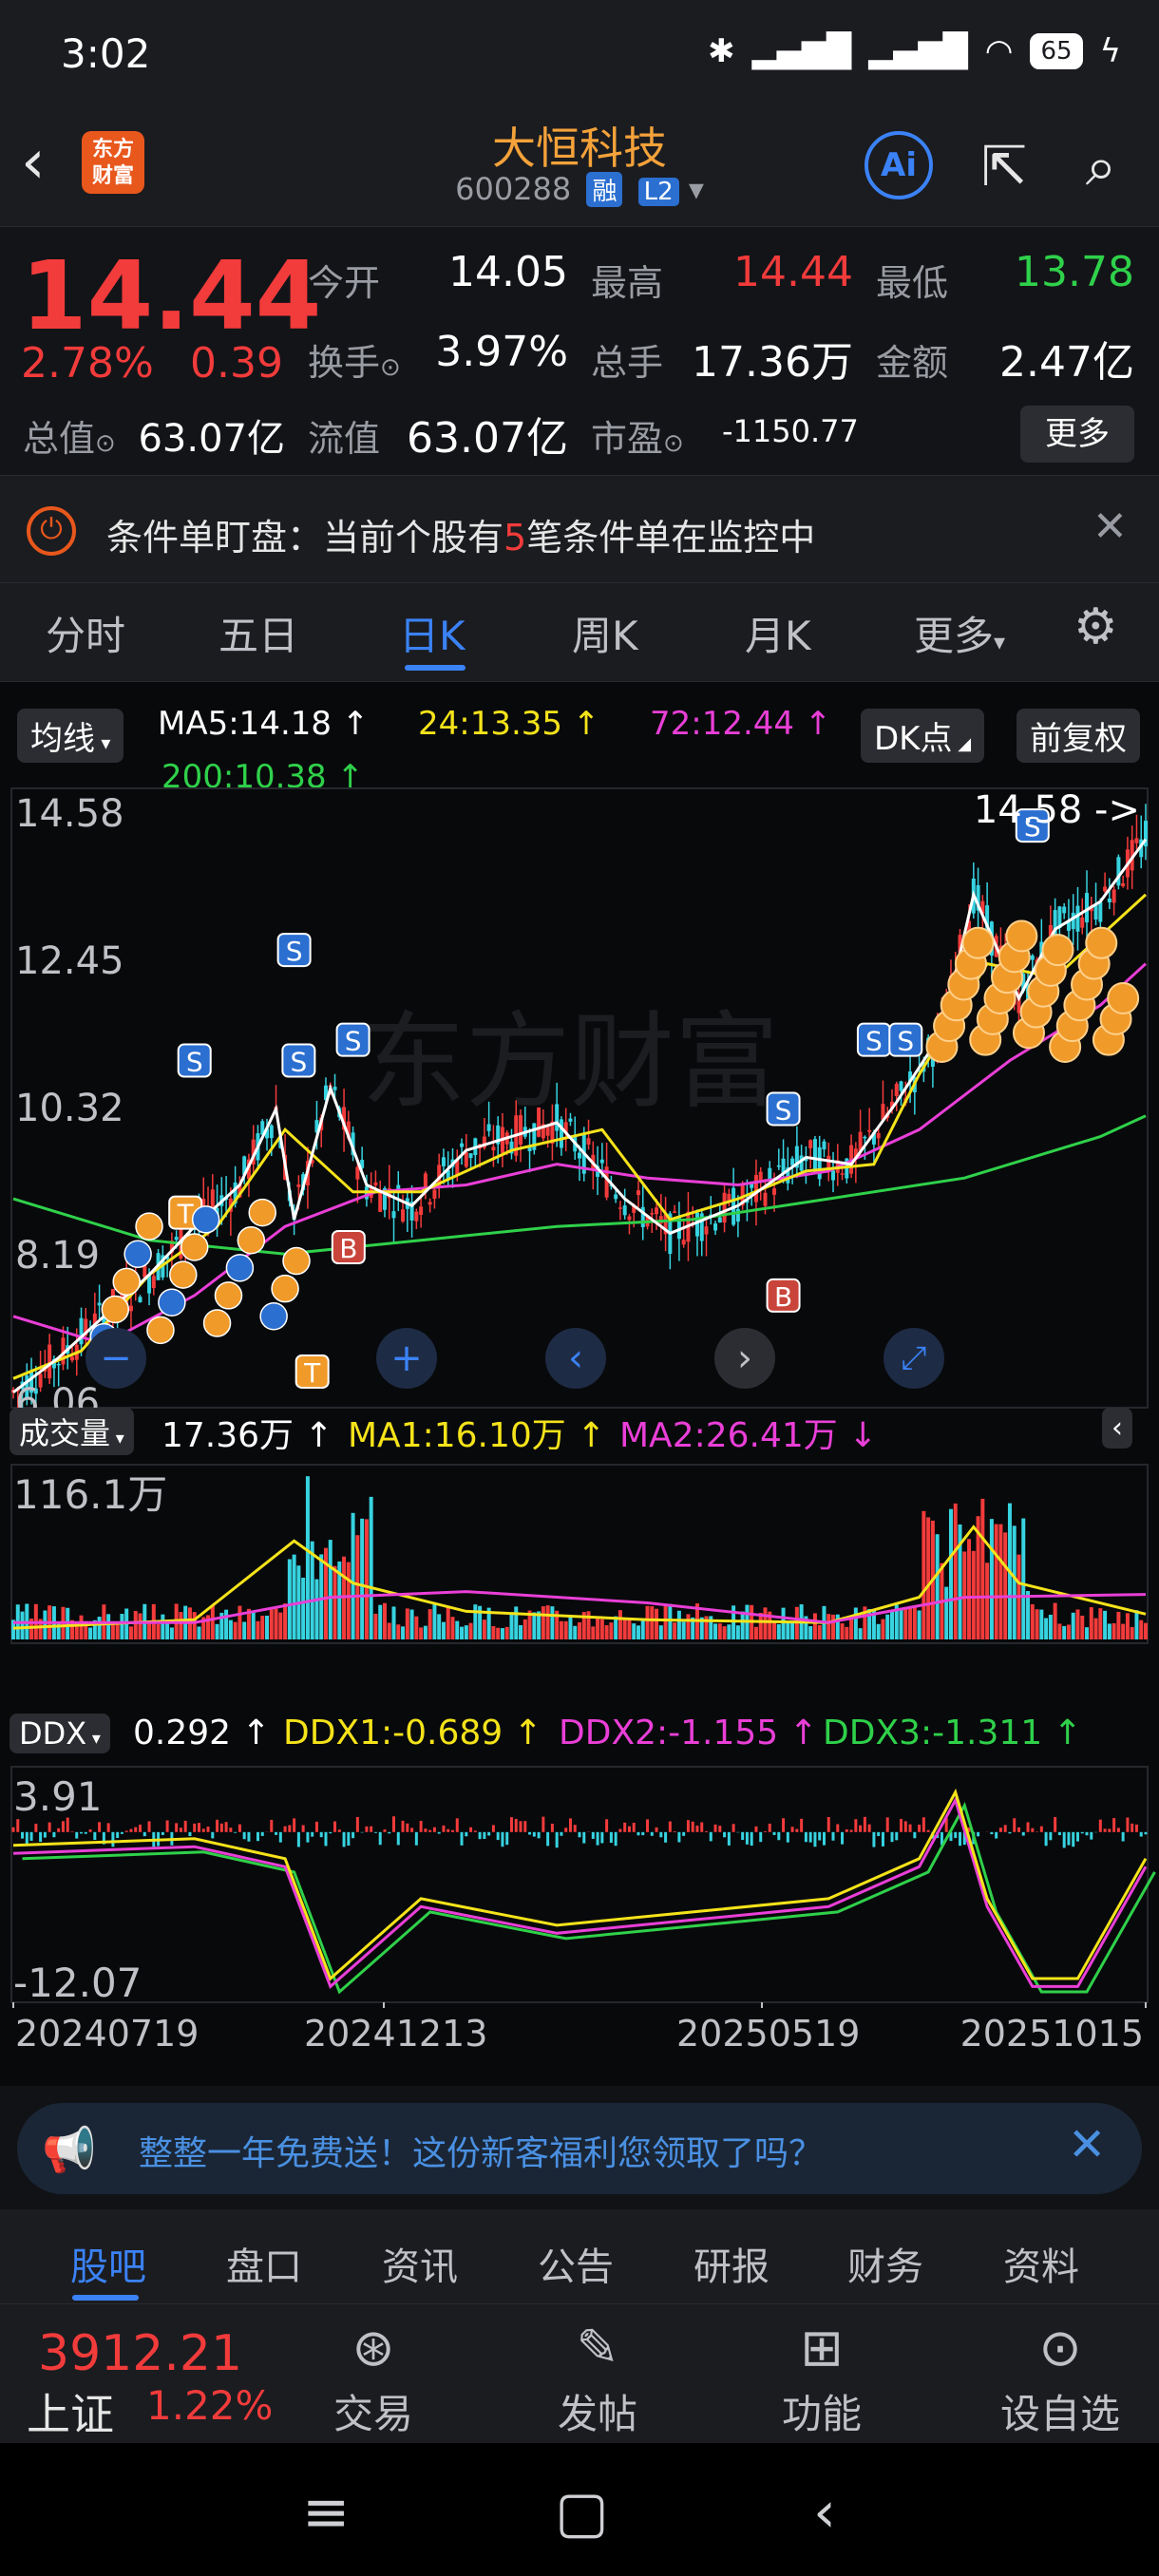 This screenshot has height=2576, width=1159. Describe the element at coordinates (732, 2263) in the screenshot. I see `tab-research: 研报` at that location.